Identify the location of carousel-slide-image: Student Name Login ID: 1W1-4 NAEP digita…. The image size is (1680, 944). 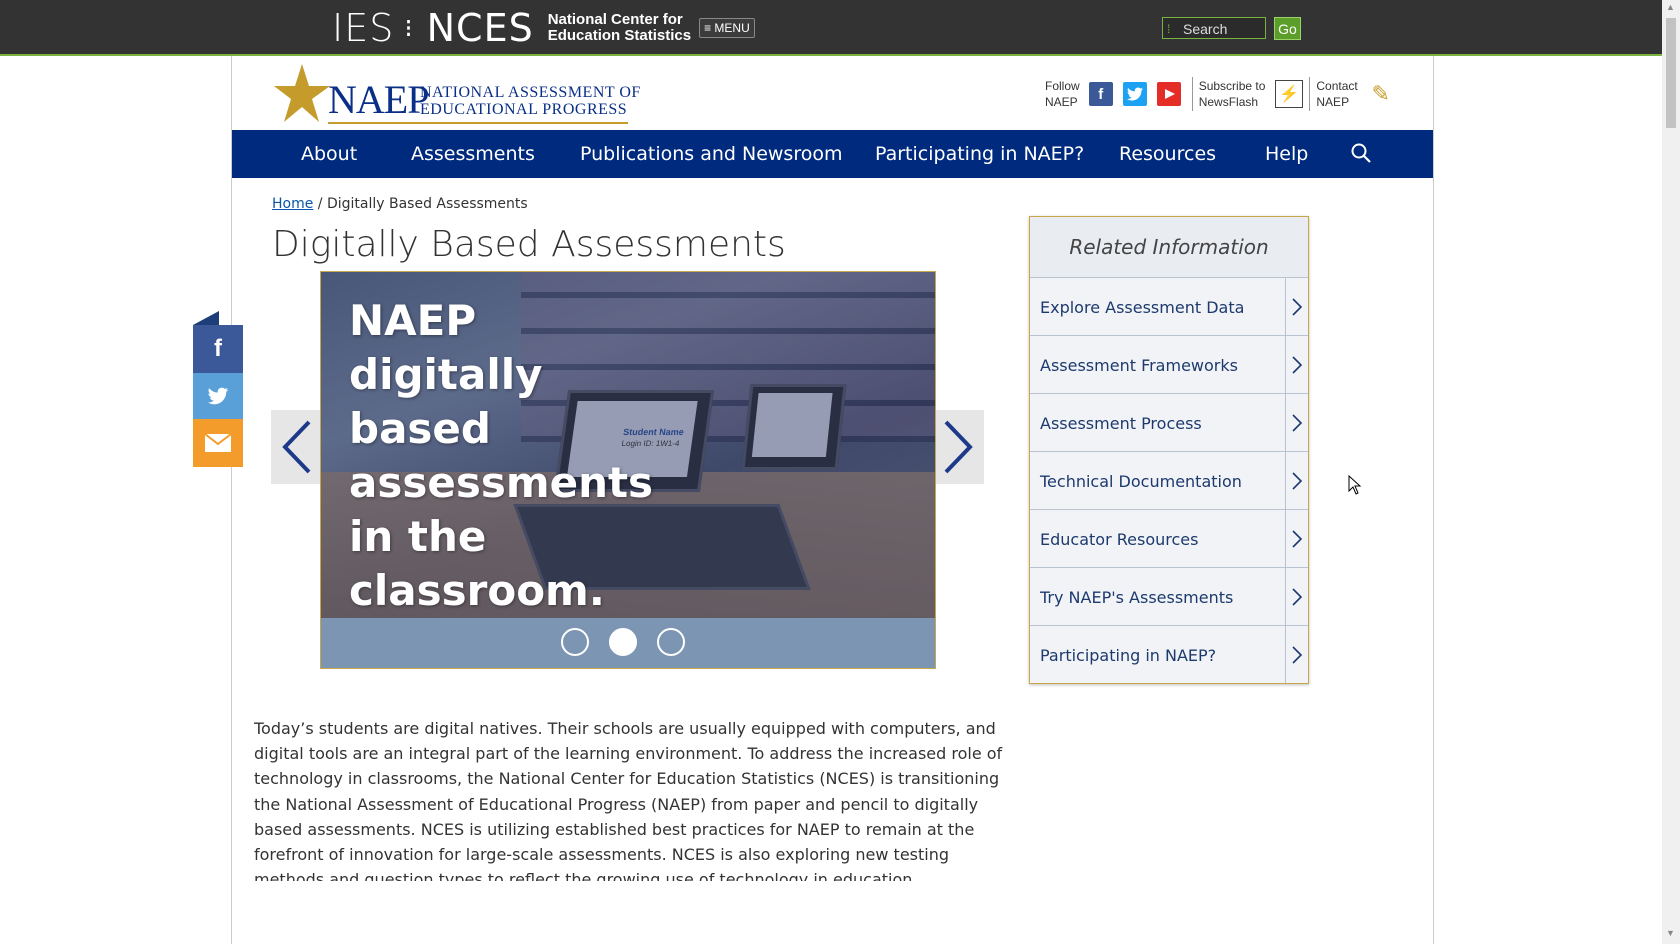
(628, 445).